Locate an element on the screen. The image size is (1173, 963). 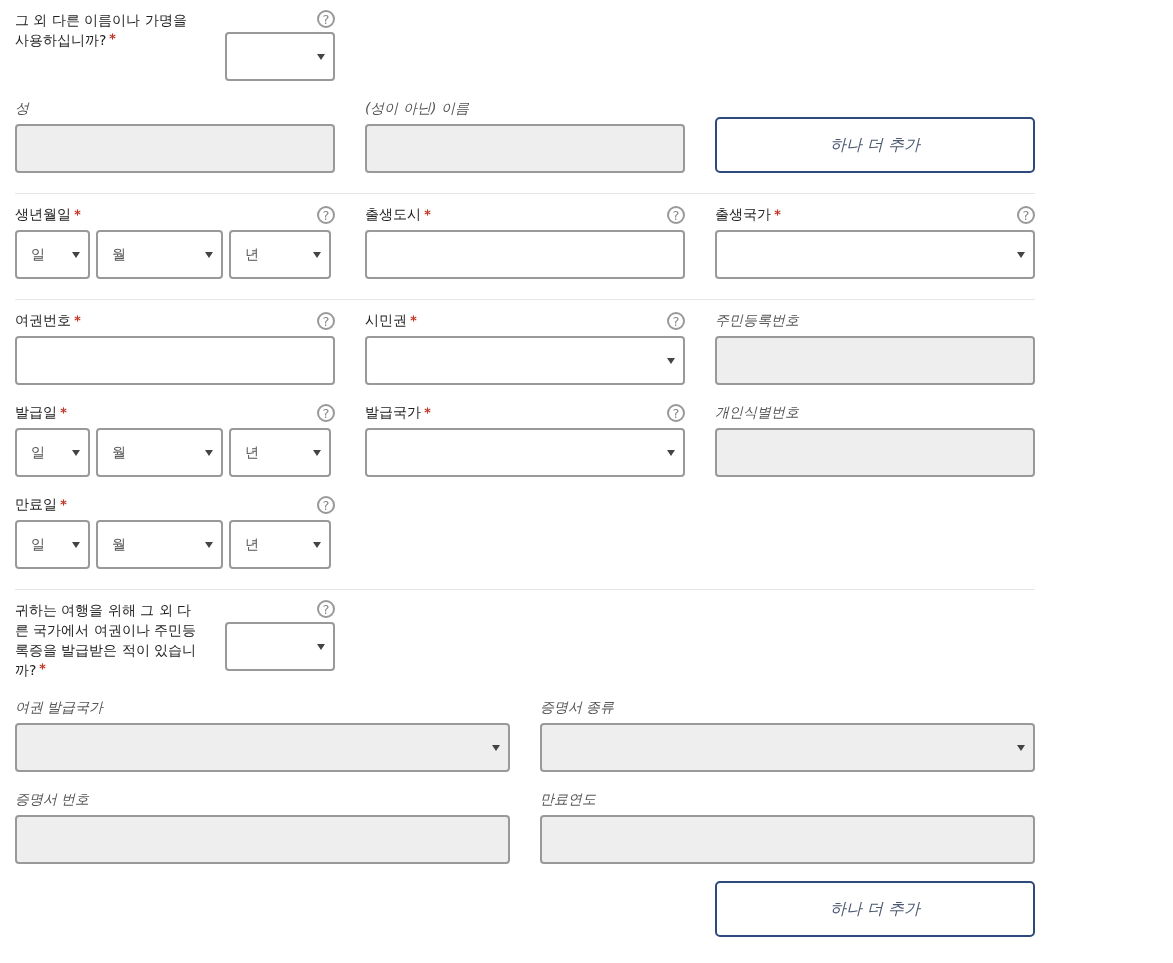
field-label: 성 is located at coordinates (22, 109).